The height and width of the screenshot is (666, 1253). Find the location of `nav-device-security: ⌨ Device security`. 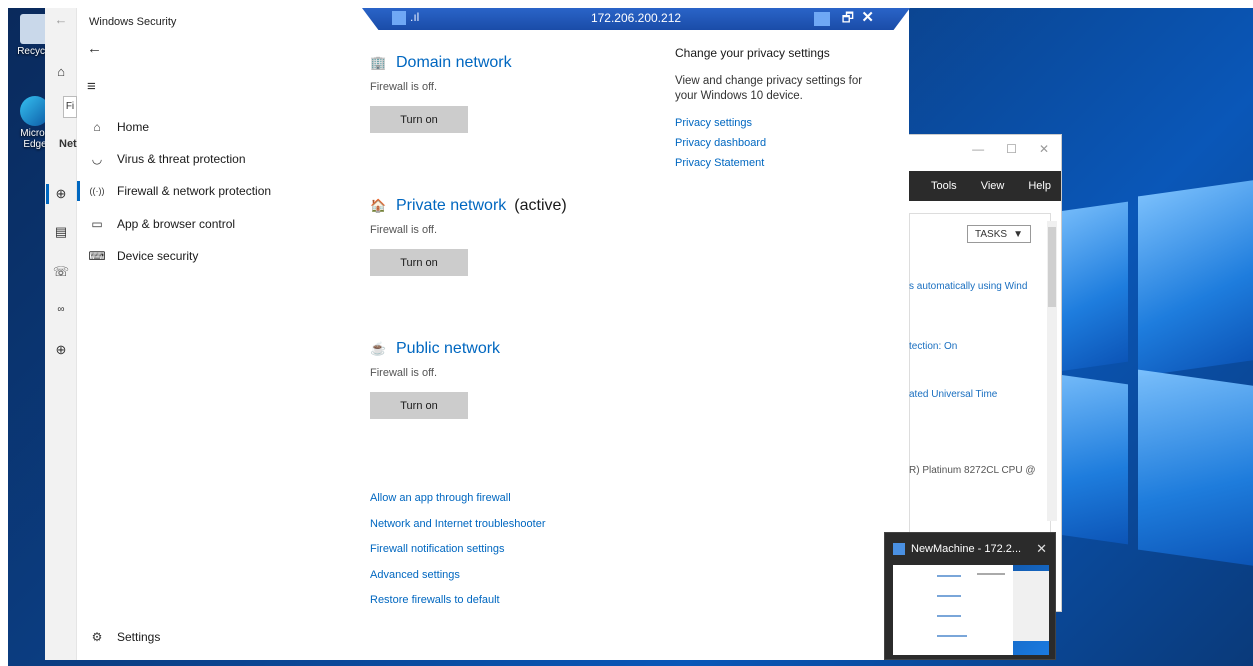

nav-device-security: ⌨ Device security is located at coordinates (207, 256).